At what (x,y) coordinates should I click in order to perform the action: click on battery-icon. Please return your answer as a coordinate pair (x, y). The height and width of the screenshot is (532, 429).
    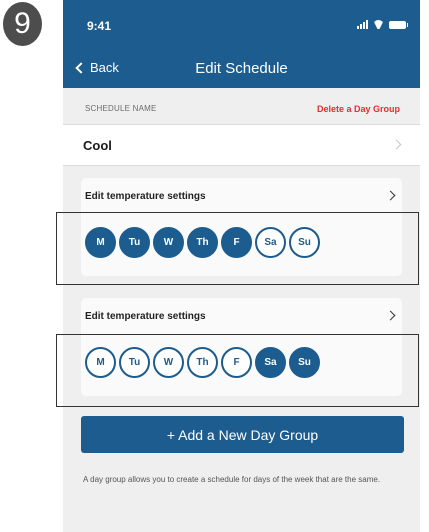
    Looking at the image, I should click on (398, 25).